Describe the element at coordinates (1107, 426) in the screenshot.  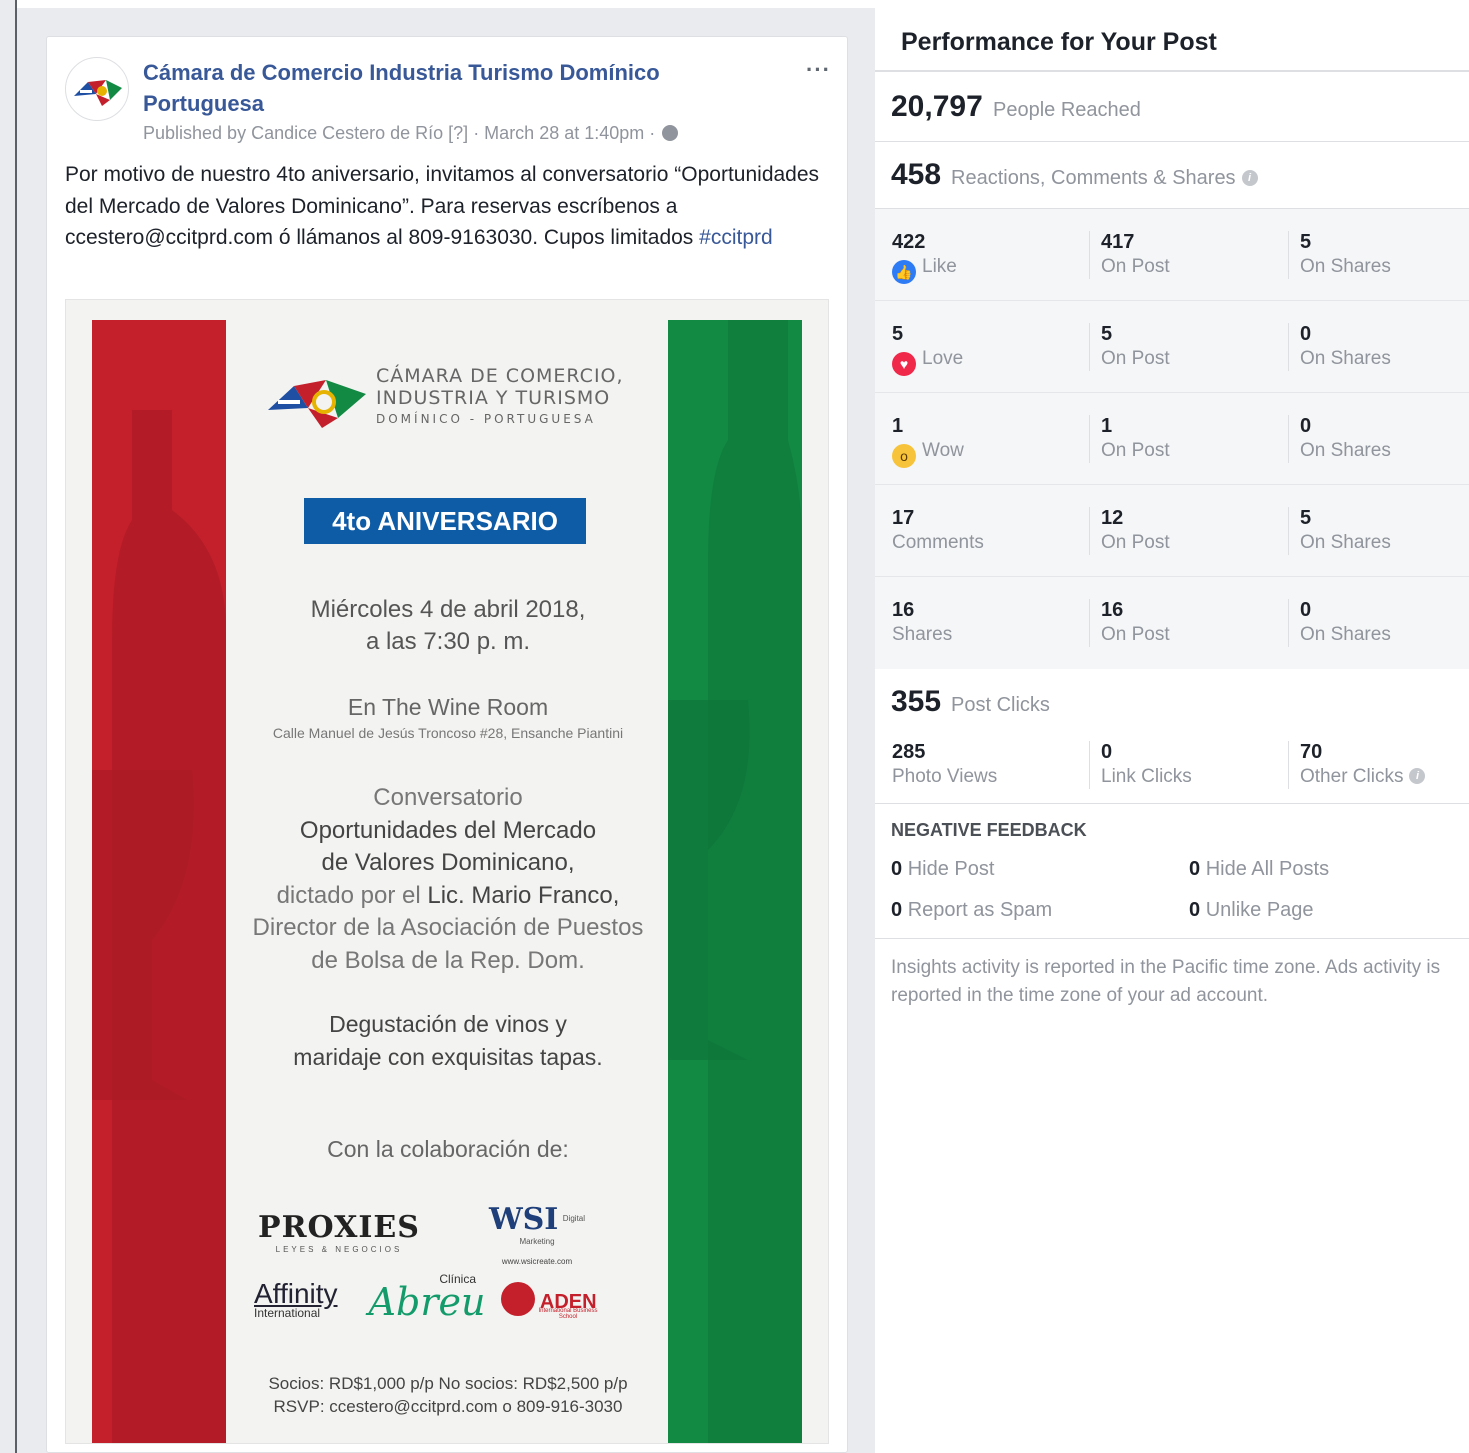
I see `wow-on-post-count: 1` at that location.